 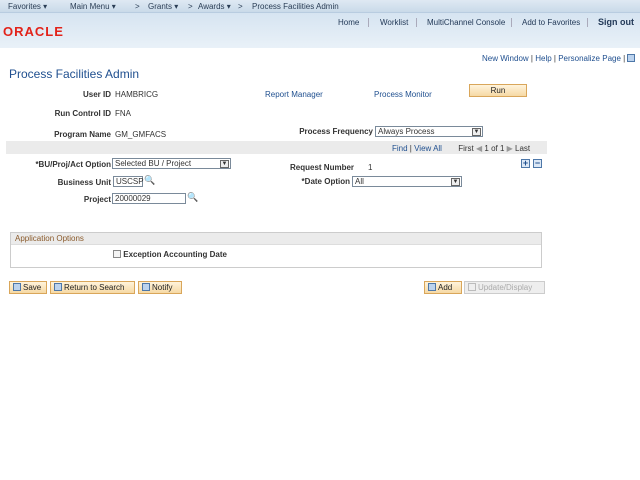 What do you see at coordinates (74, 74) in the screenshot?
I see `page-title: Process Facilities Admin` at bounding box center [74, 74].